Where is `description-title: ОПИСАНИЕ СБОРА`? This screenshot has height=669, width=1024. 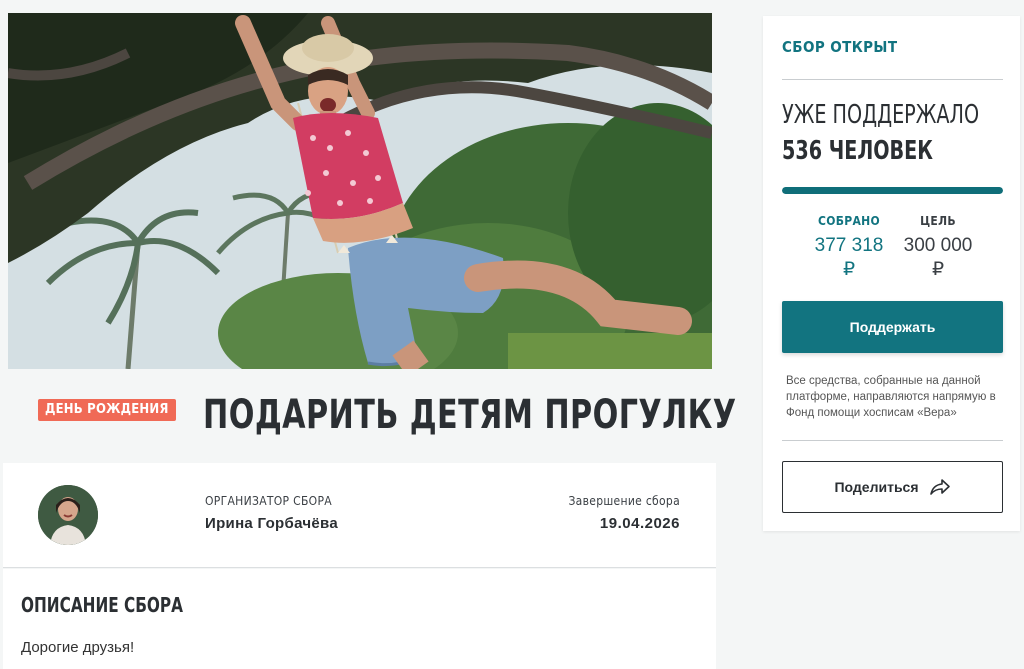 description-title: ОПИСАНИЕ СБОРА is located at coordinates (102, 605).